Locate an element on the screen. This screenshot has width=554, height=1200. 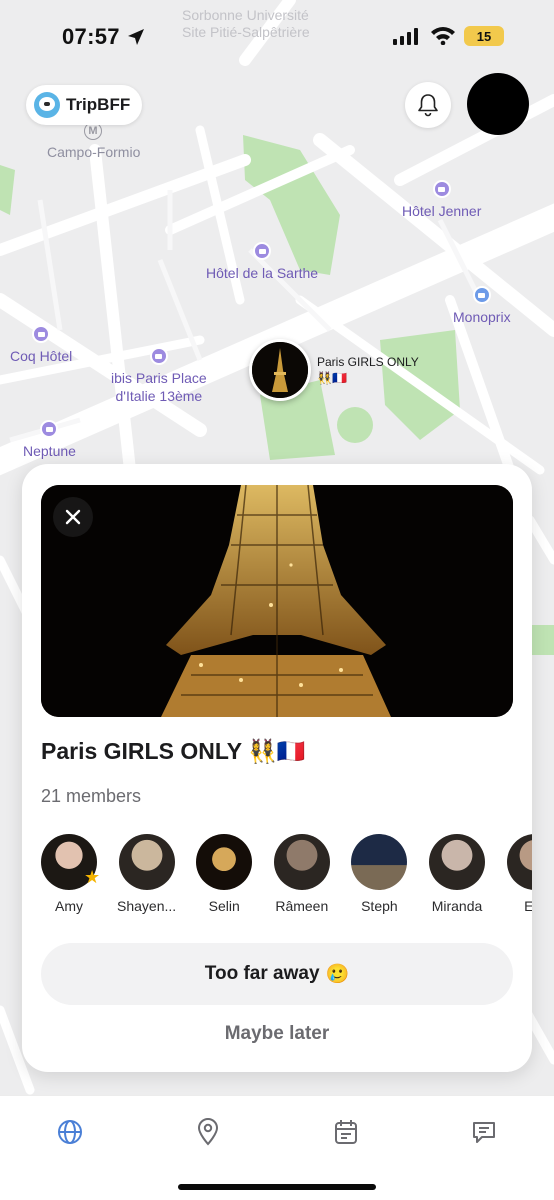
member-item: Miranda is located at coordinates (457, 874).